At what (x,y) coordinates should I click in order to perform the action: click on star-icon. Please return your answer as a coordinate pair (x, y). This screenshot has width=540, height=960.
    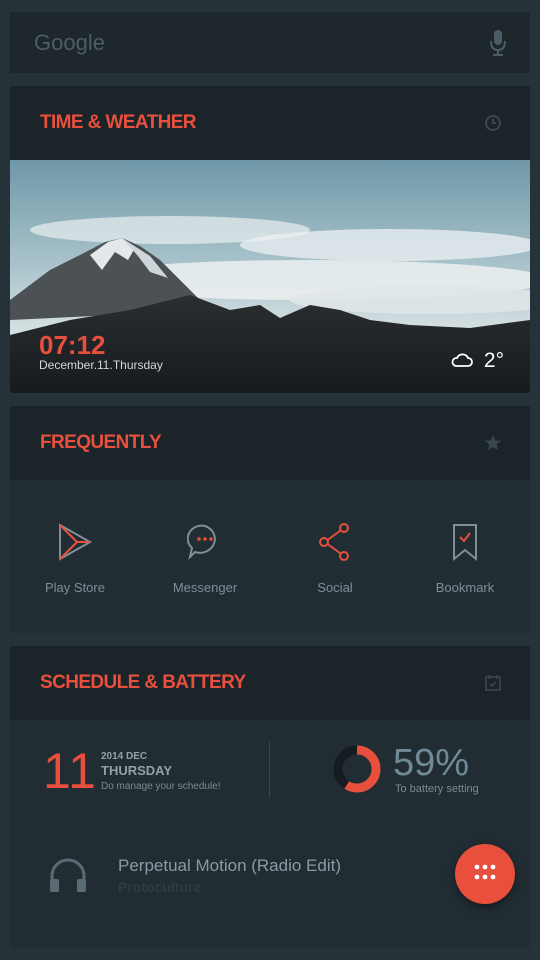
    Looking at the image, I should click on (493, 445).